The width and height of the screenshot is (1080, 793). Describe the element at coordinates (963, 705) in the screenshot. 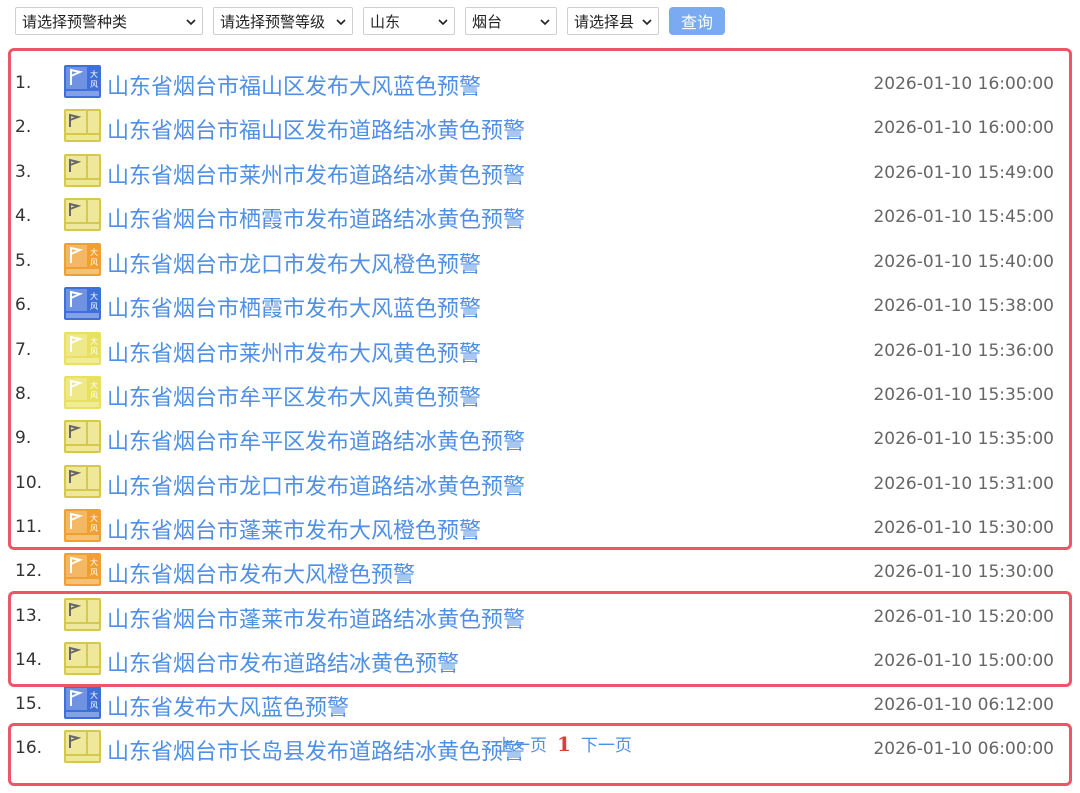

I see `alert-time: 2026-01-10 06:12:00` at that location.